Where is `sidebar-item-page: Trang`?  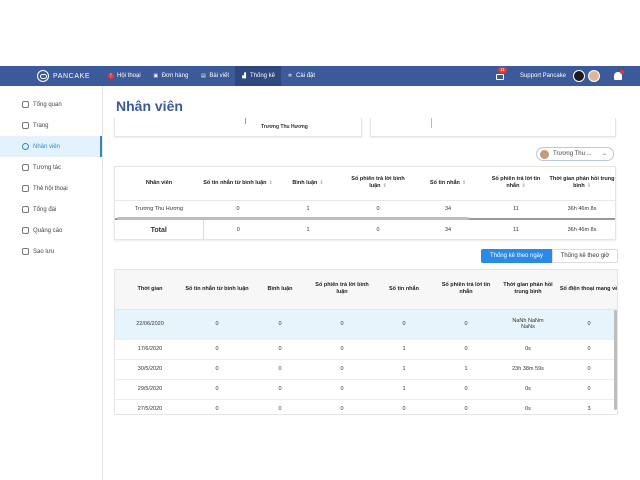
sidebar-item-page: Trang is located at coordinates (51, 125).